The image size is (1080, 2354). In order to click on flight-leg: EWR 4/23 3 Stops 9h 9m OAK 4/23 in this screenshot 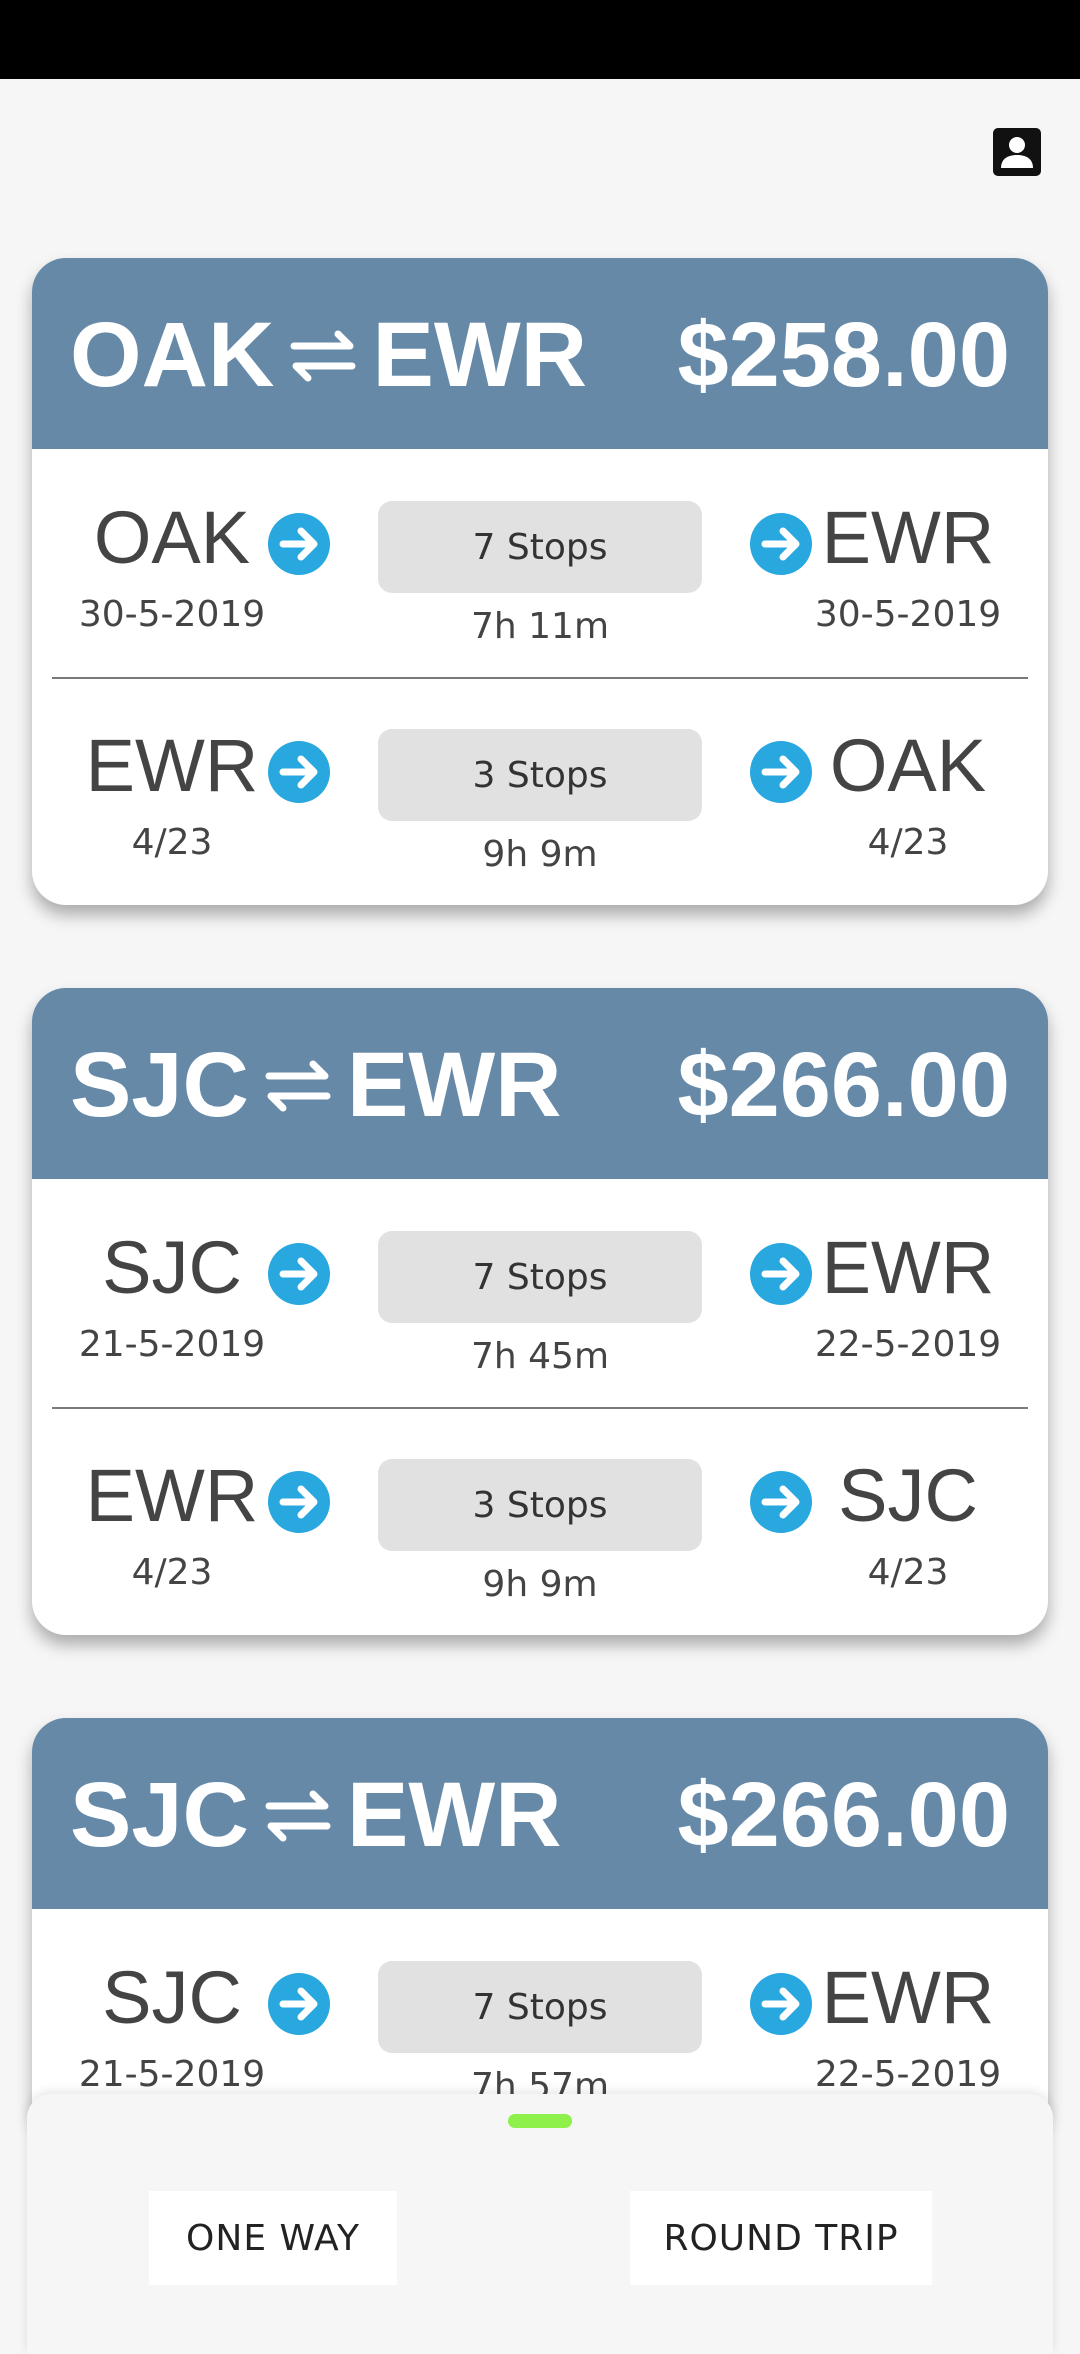, I will do `click(540, 791)`.